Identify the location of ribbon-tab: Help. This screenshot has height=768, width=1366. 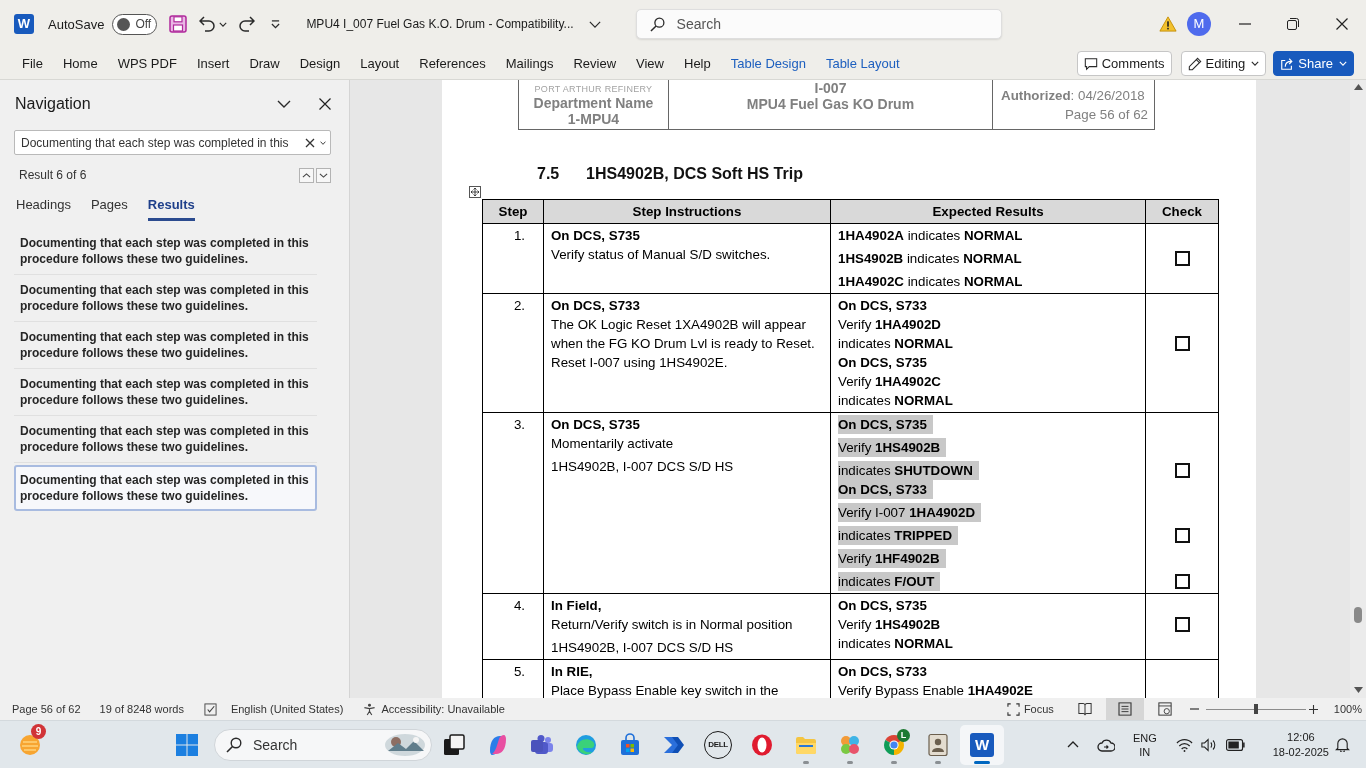
(697, 63).